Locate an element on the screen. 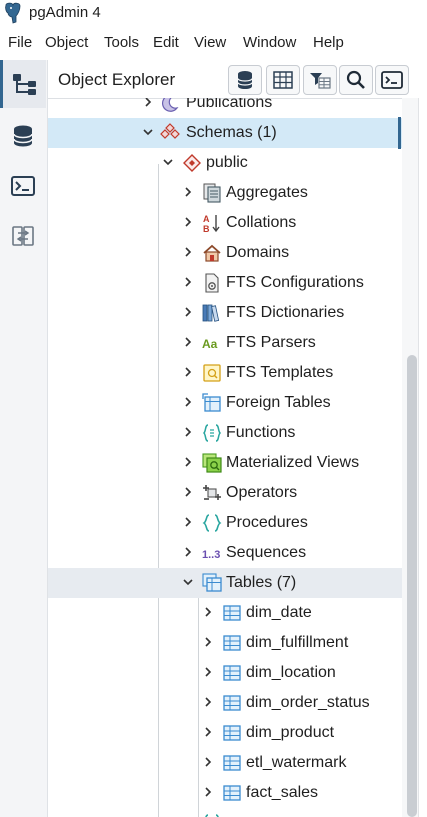 The image size is (427, 817). schema-diff-button is located at coordinates (23, 236).